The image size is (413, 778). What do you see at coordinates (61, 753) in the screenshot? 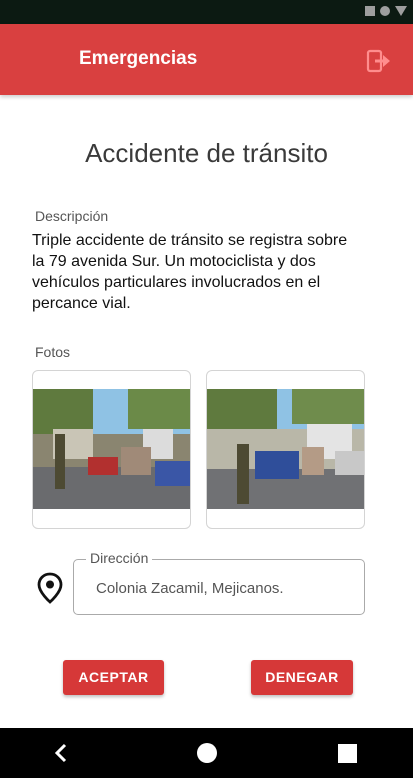
I see `back-icon` at bounding box center [61, 753].